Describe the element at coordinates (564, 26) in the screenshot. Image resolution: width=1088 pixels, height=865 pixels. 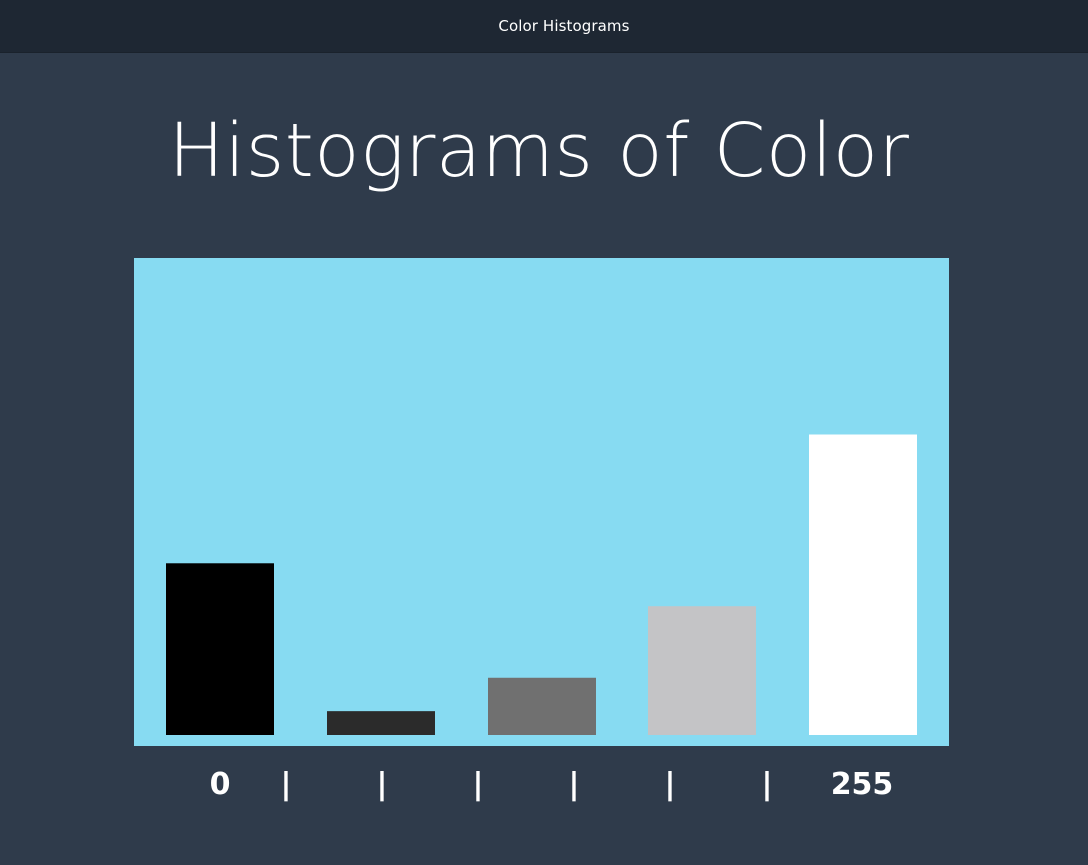
I see `window-title: Color Histograms` at that location.